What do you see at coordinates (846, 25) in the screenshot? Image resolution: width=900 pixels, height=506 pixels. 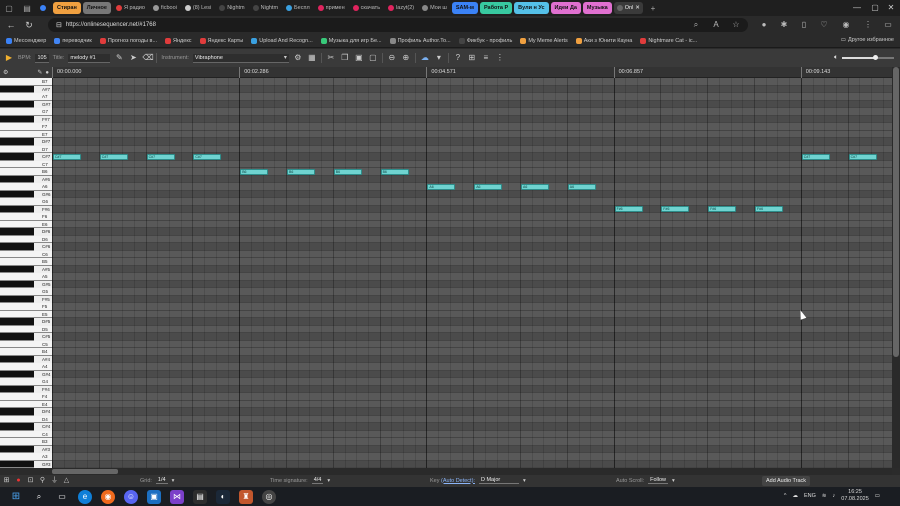 I see `profile-avatar: ◉` at bounding box center [846, 25].